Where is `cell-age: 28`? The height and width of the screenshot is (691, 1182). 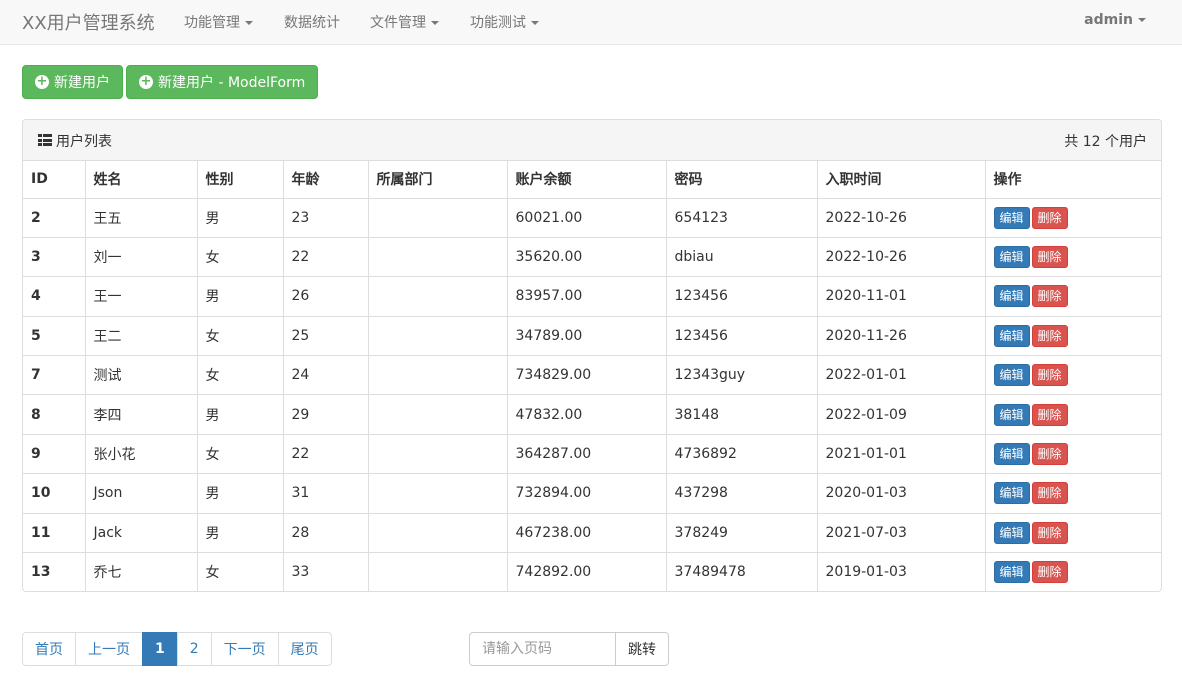 cell-age: 28 is located at coordinates (326, 533).